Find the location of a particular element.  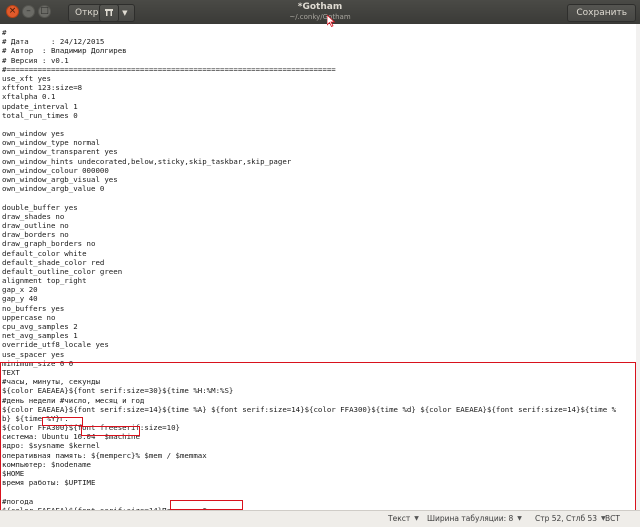

insert-mode: ВСТ is located at coordinates (612, 519).